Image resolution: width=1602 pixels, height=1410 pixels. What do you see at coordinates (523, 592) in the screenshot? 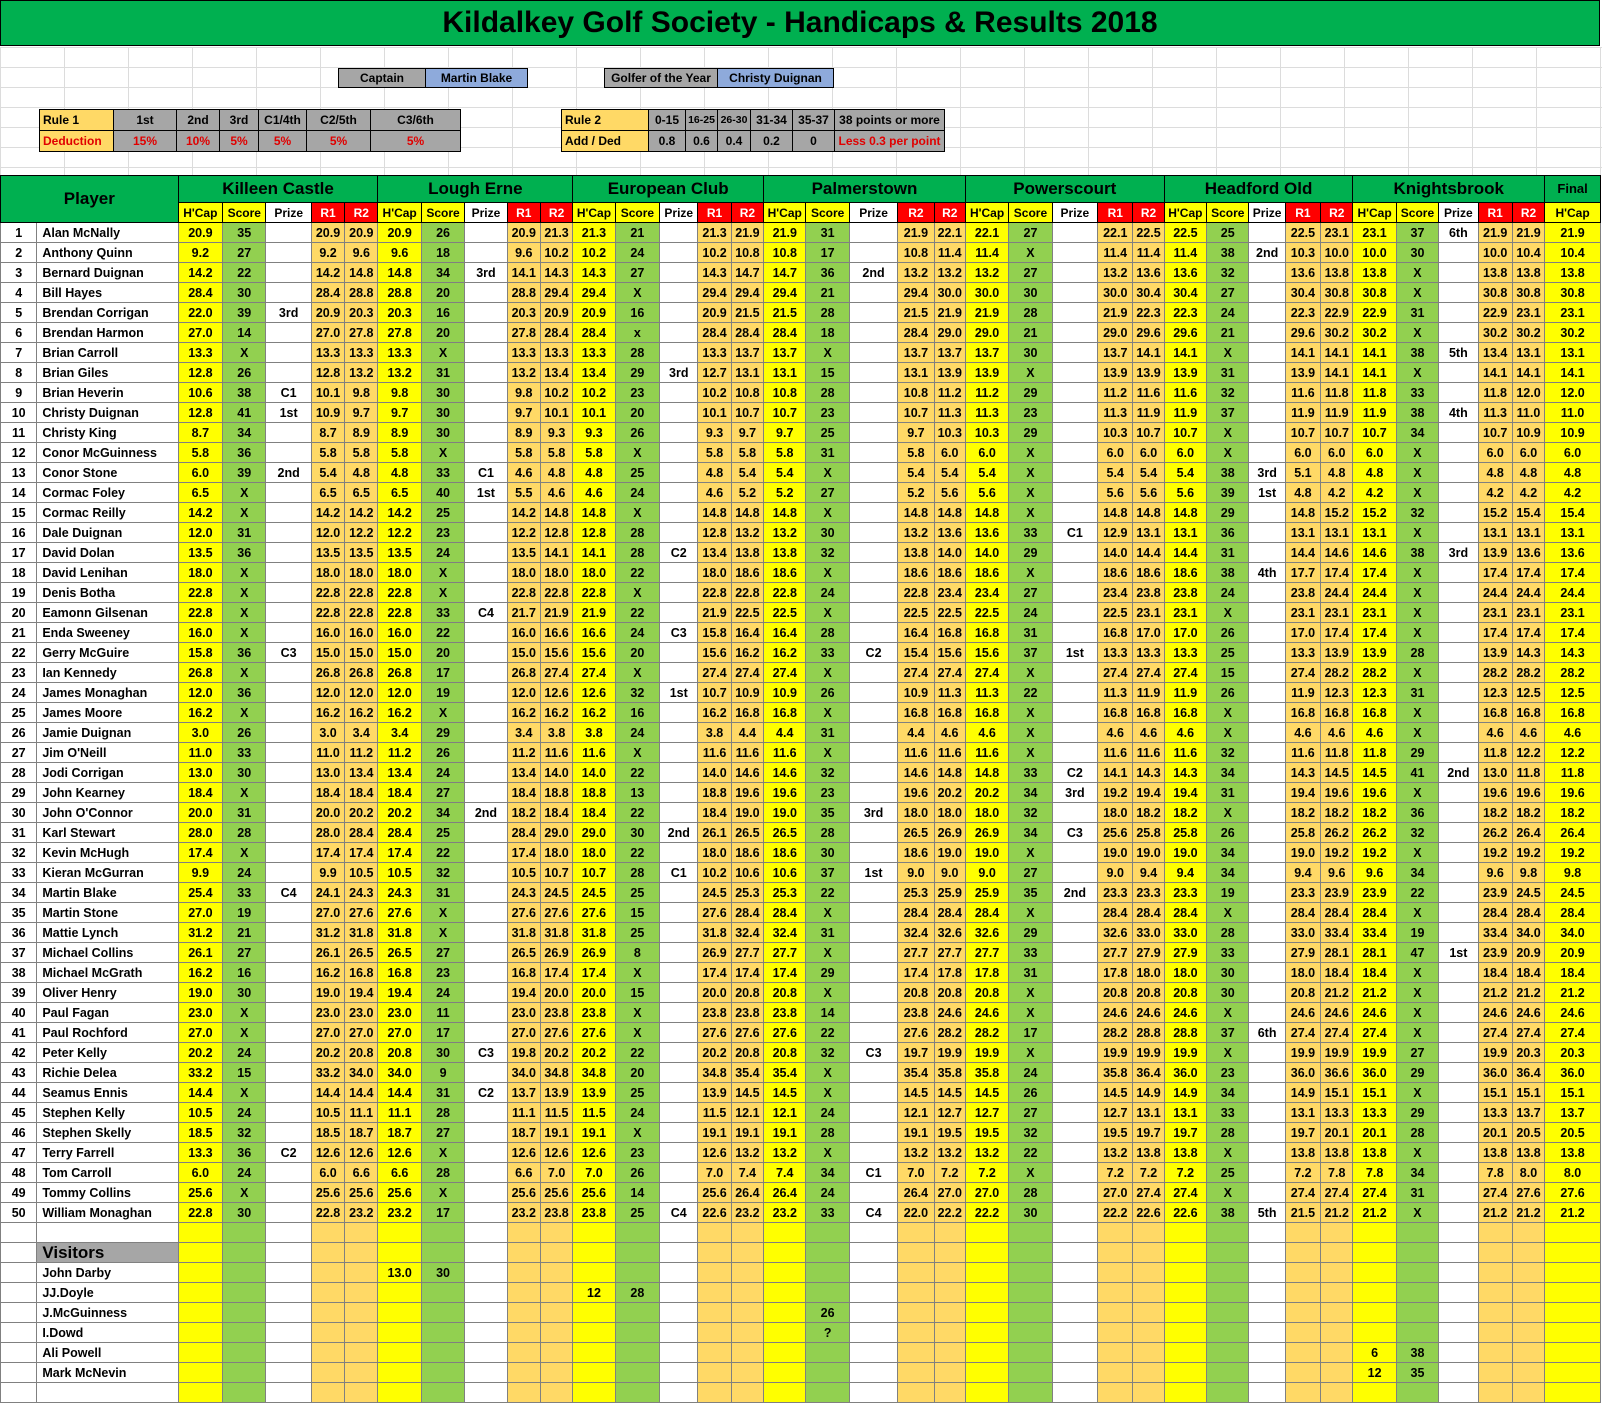
I see `r1-cell: 22.8` at bounding box center [523, 592].